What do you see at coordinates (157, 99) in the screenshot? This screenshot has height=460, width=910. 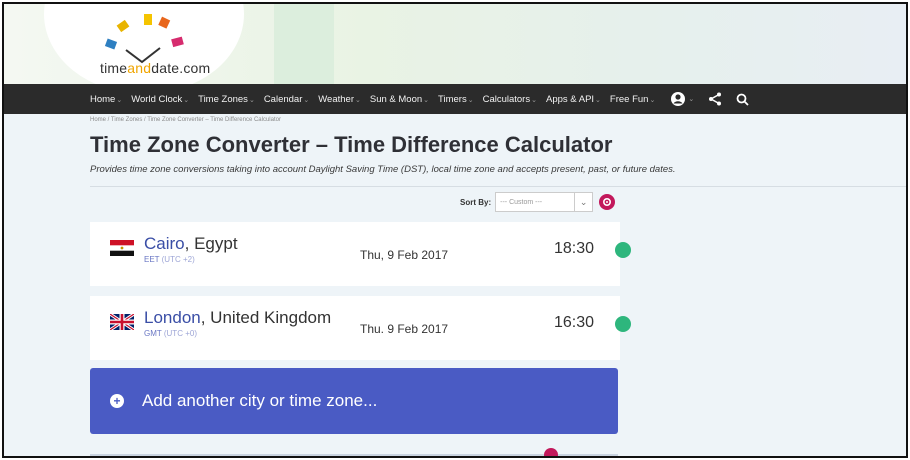 I see `nav-label: World Clock` at bounding box center [157, 99].